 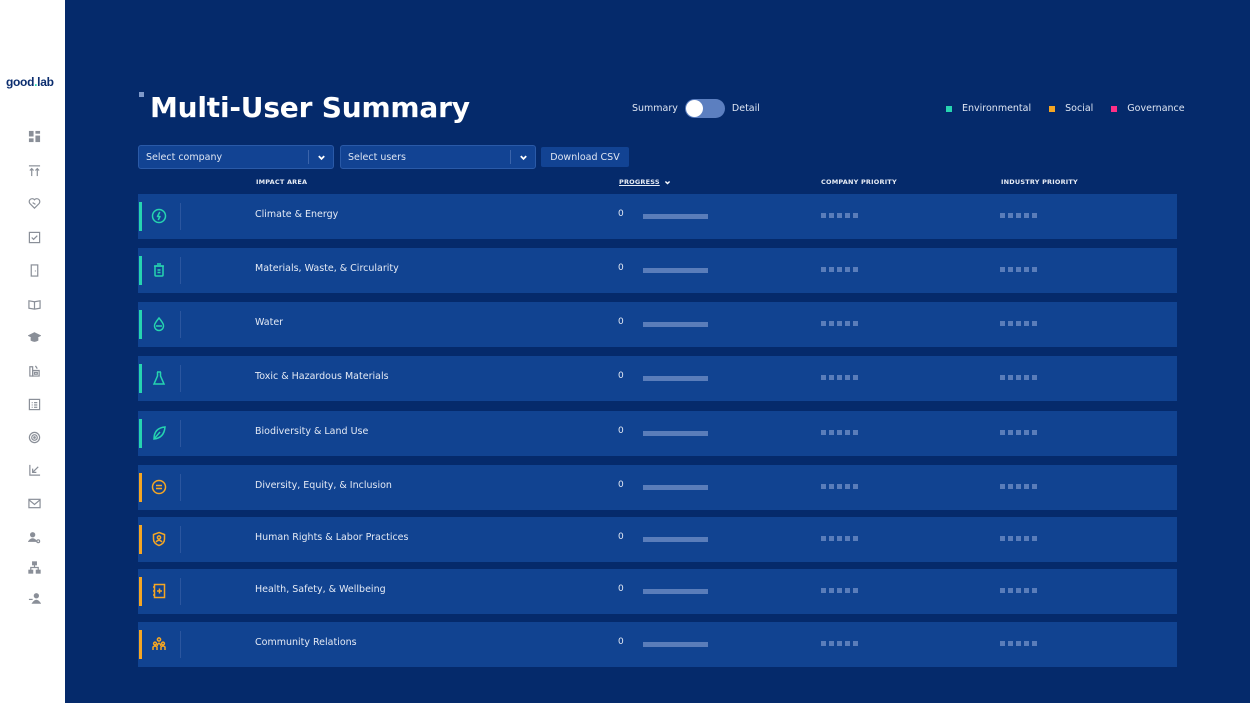 I want to click on mail-icon, so click(x=34, y=503).